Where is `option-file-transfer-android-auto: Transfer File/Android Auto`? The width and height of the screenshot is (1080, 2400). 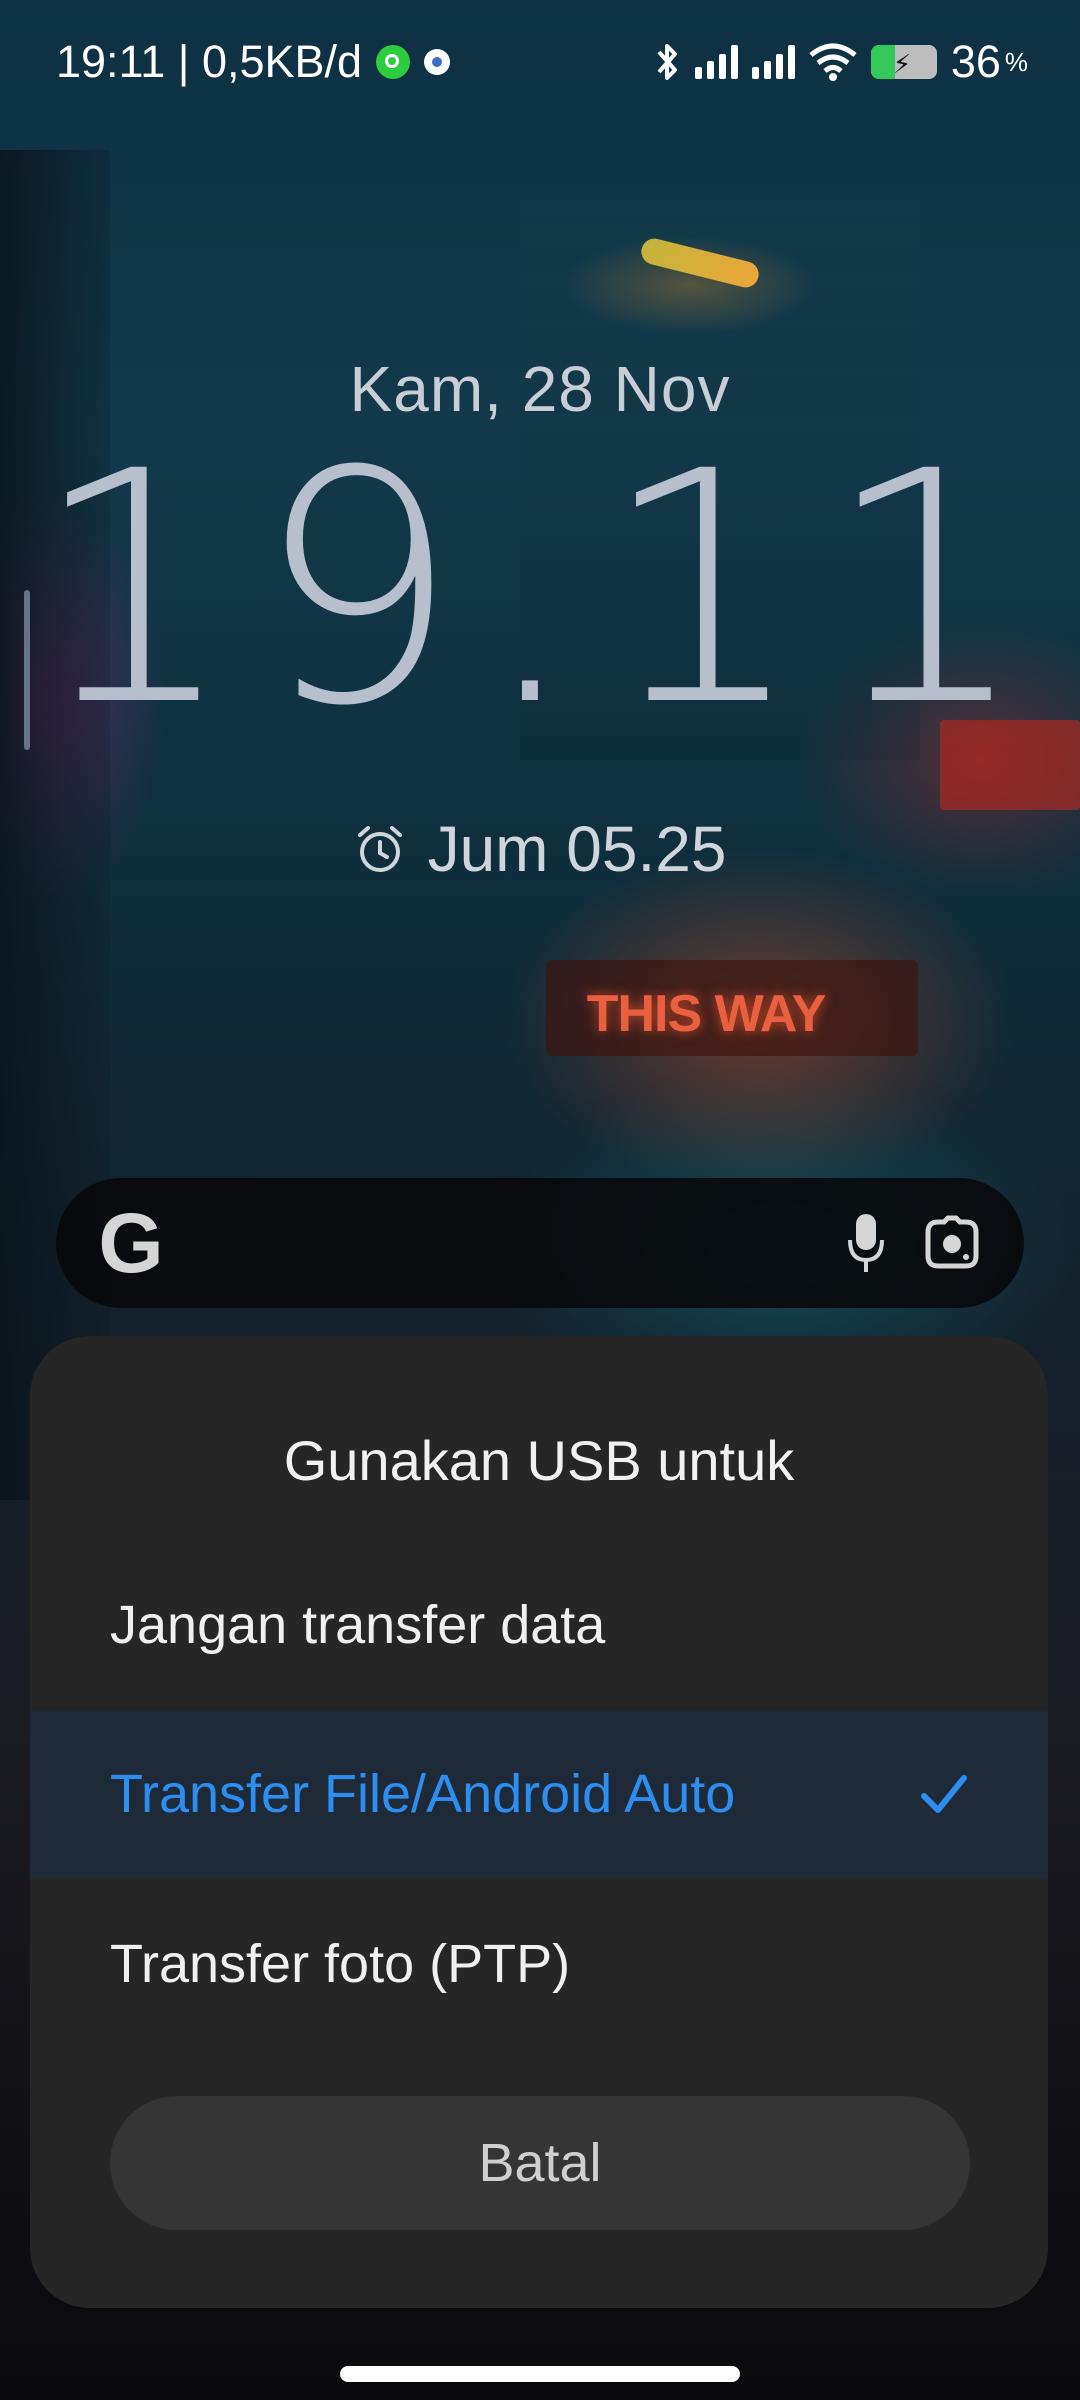 option-file-transfer-android-auto: Transfer File/Android Auto is located at coordinates (539, 1794).